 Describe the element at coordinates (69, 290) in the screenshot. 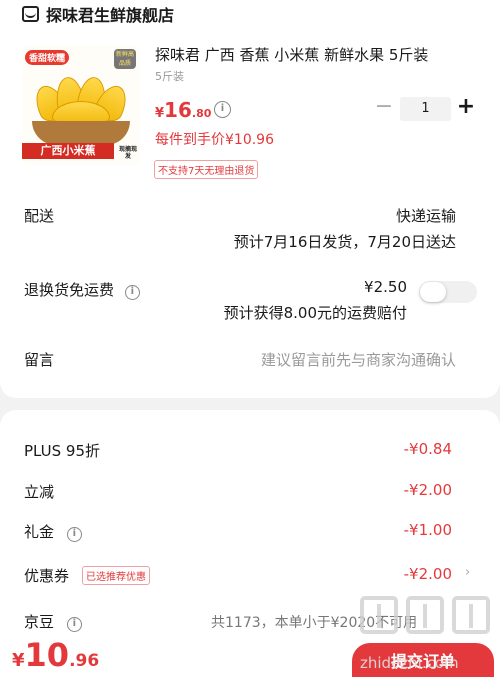

I see `return-shipping-text: 退换货免运费` at that location.